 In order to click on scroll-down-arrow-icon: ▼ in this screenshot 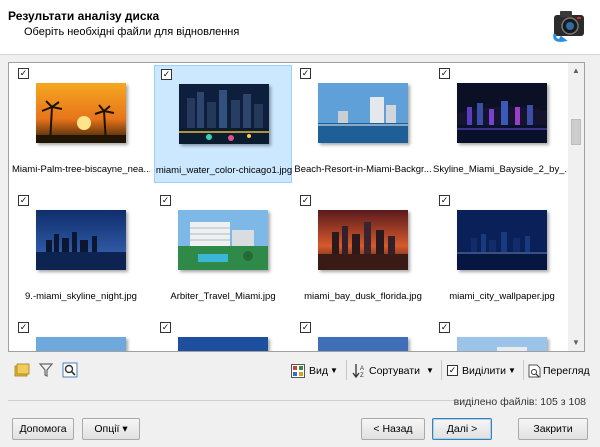, I will do `click(576, 343)`.